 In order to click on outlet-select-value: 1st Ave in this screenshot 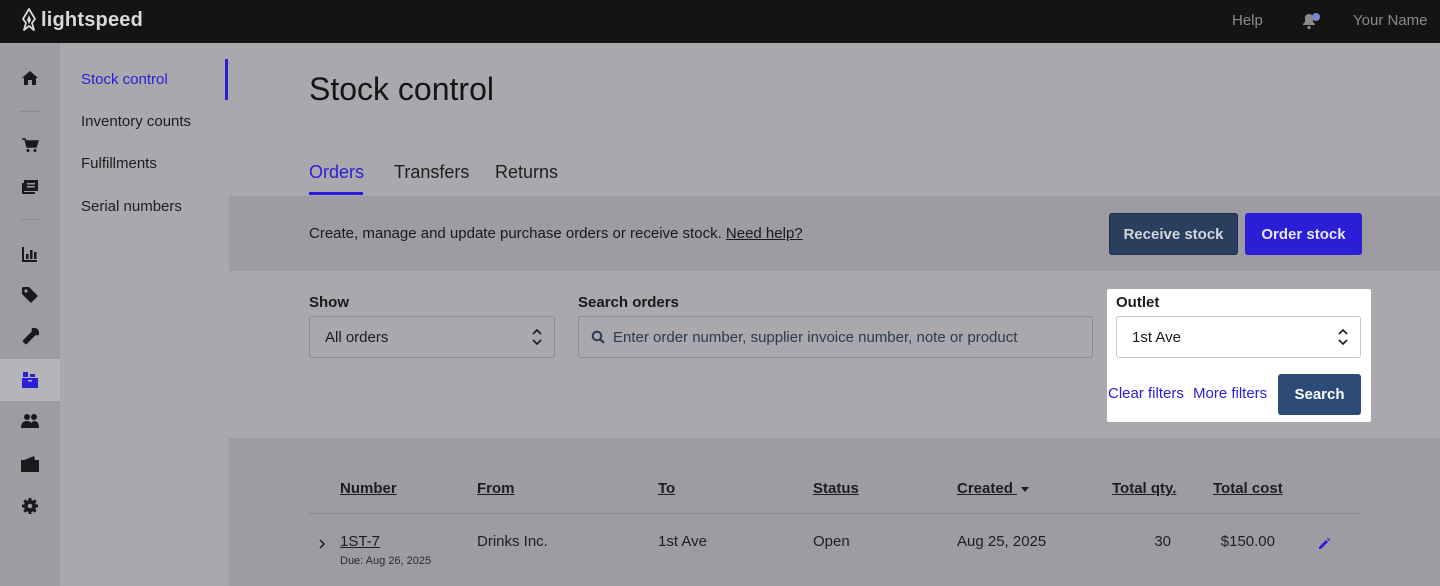, I will do `click(1156, 337)`.